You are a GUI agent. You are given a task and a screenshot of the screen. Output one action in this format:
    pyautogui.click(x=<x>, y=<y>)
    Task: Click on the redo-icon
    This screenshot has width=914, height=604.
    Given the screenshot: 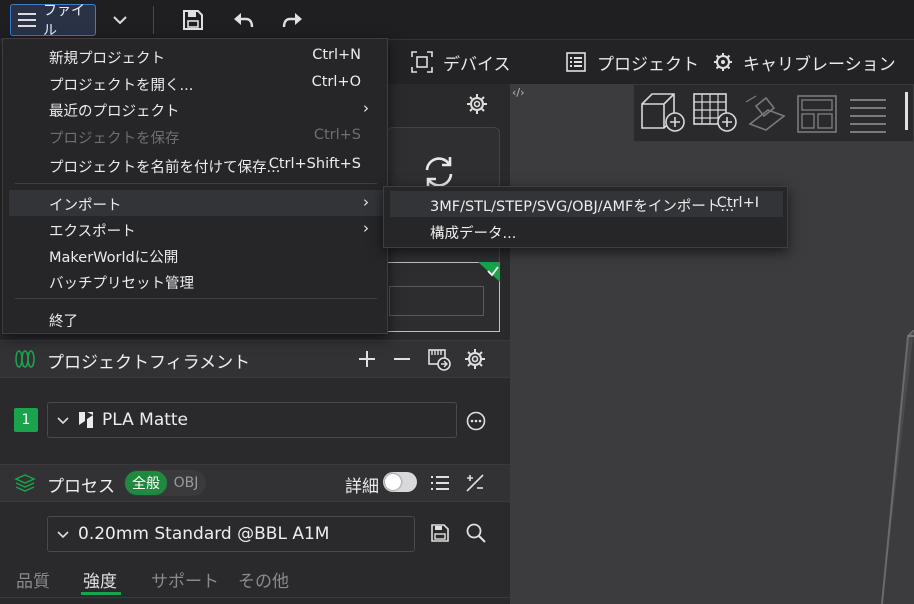 What is the action you would take?
    pyautogui.click(x=293, y=20)
    